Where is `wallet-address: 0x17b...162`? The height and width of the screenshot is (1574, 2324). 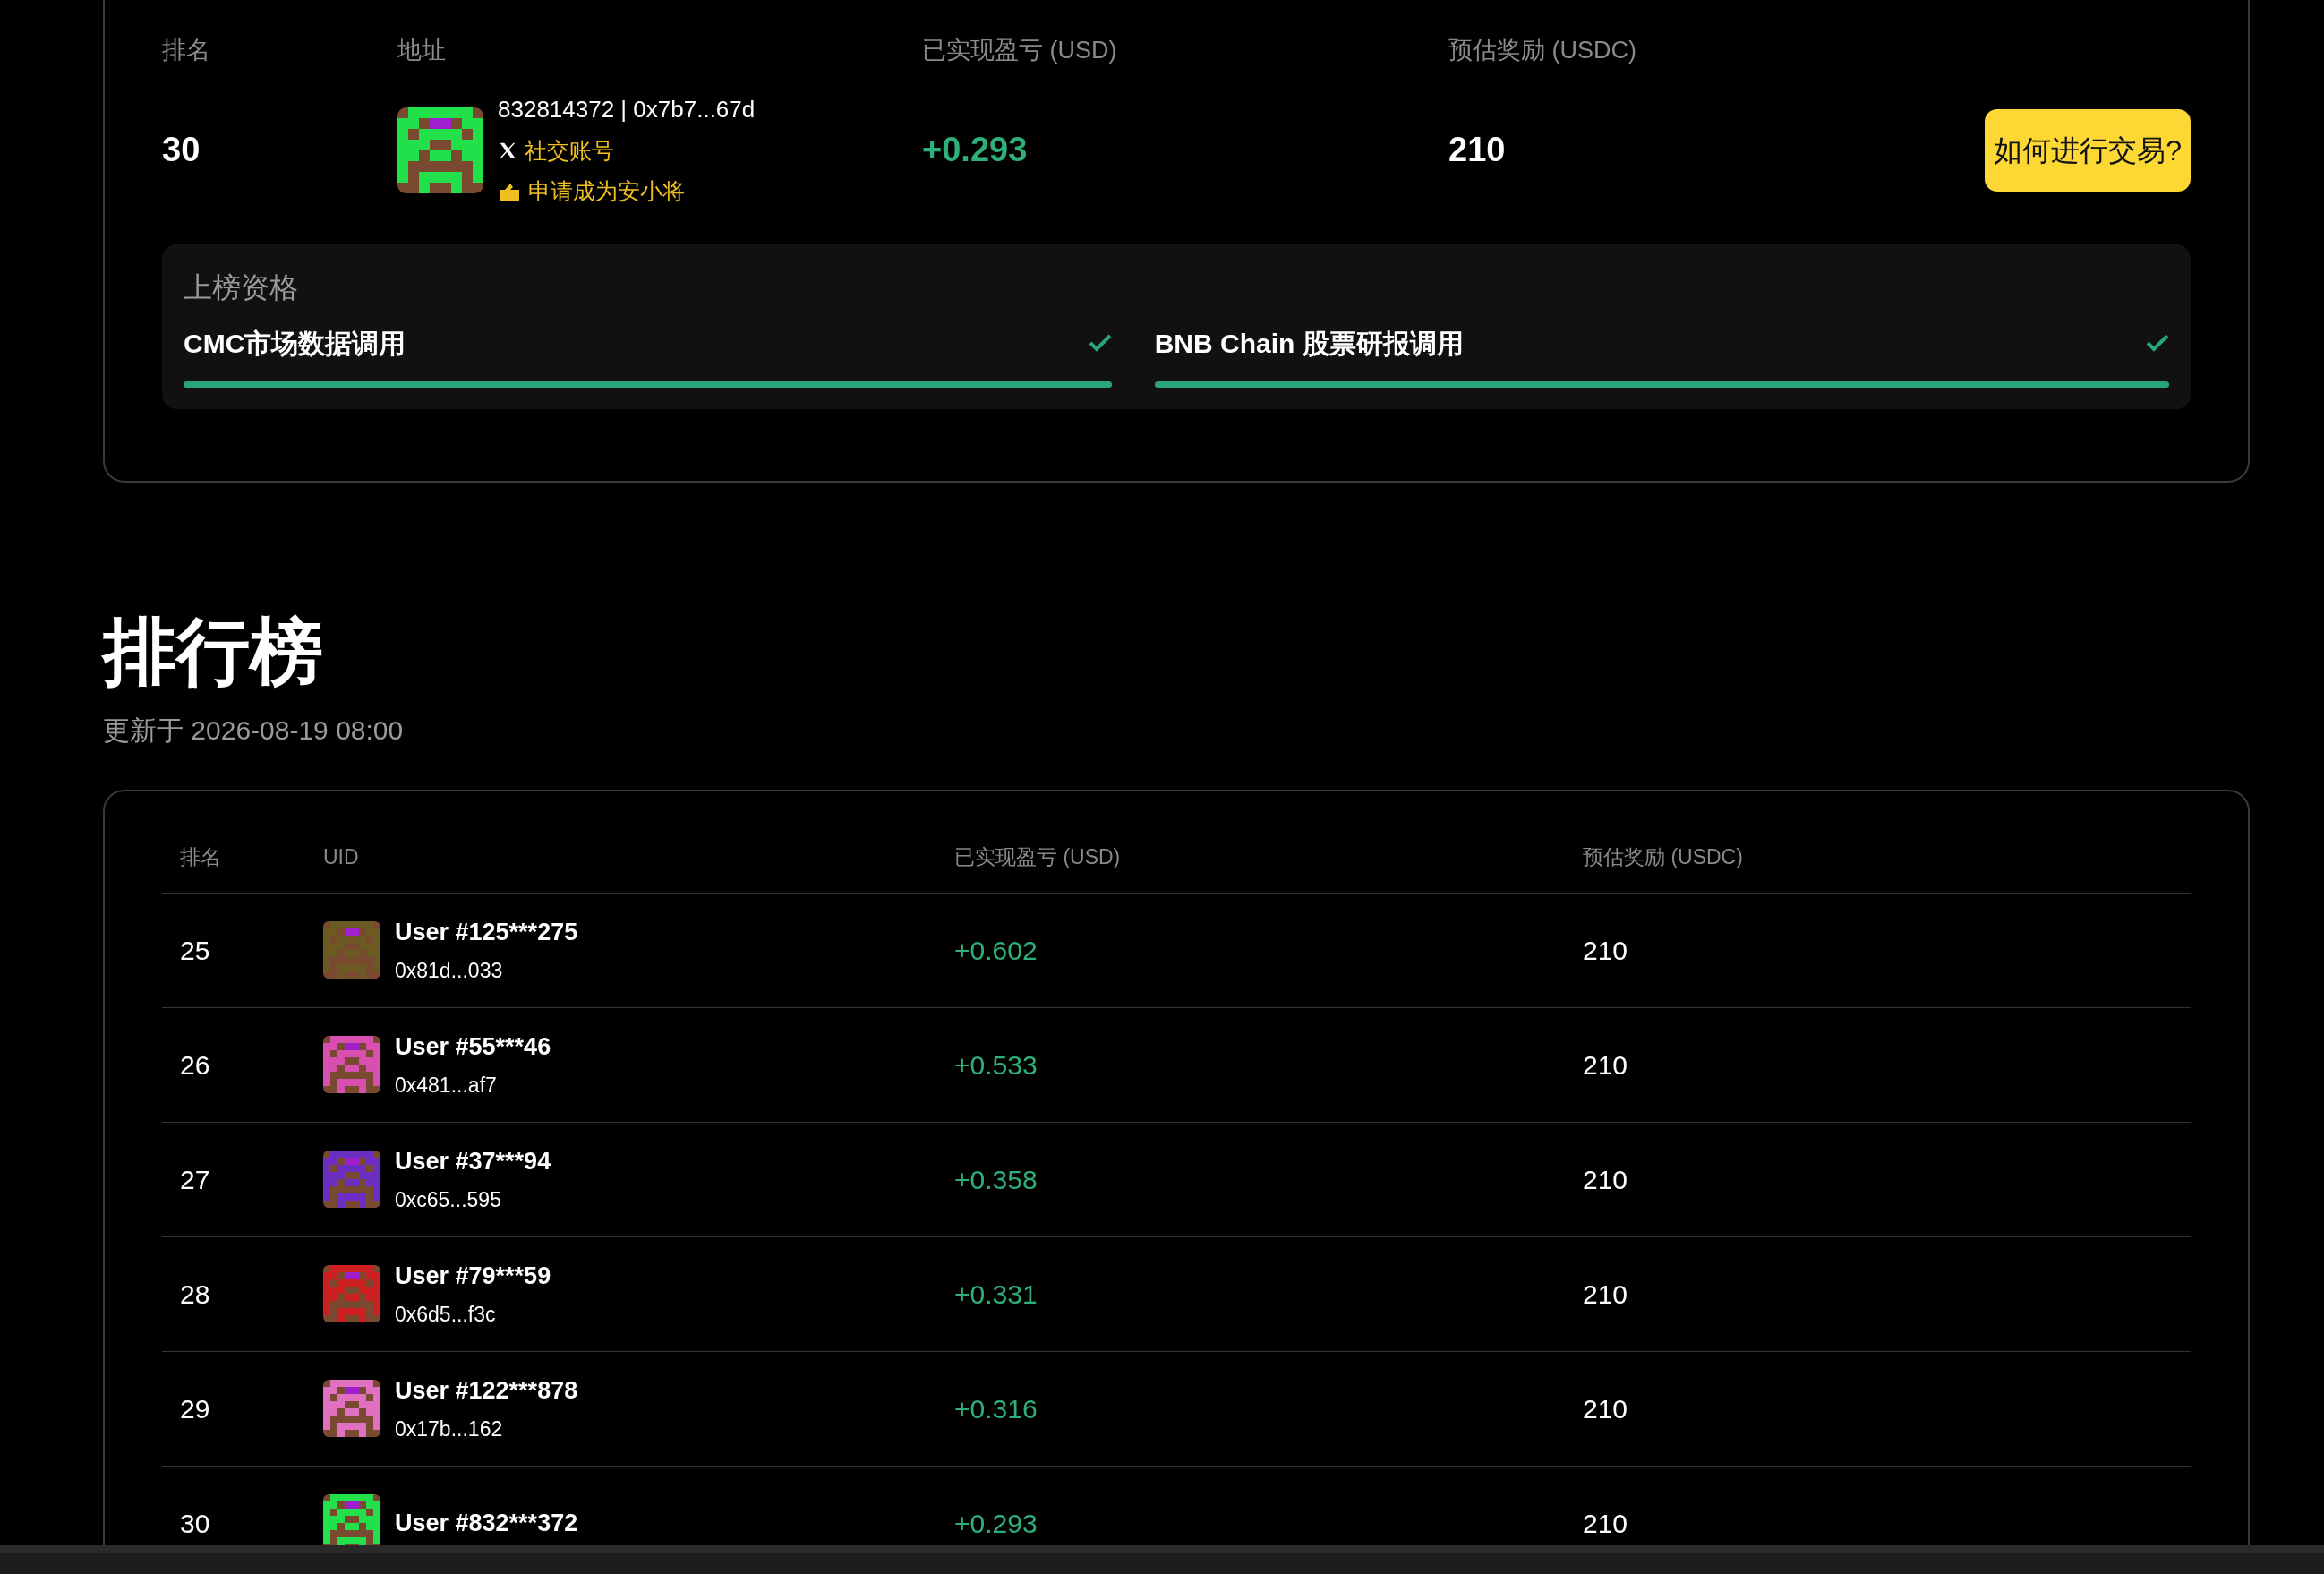
wallet-address: 0x17b...162 is located at coordinates (449, 1429).